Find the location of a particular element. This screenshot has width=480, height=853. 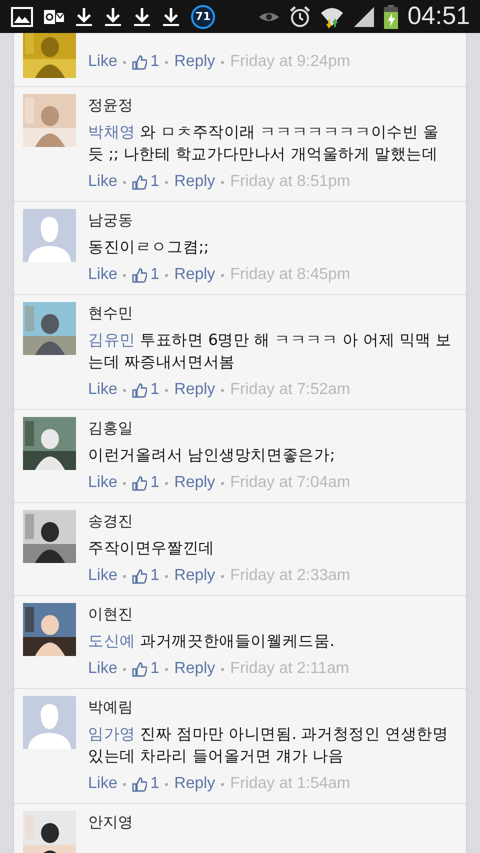

comment-text: 주작이면우짤낀데 is located at coordinates (152, 548).